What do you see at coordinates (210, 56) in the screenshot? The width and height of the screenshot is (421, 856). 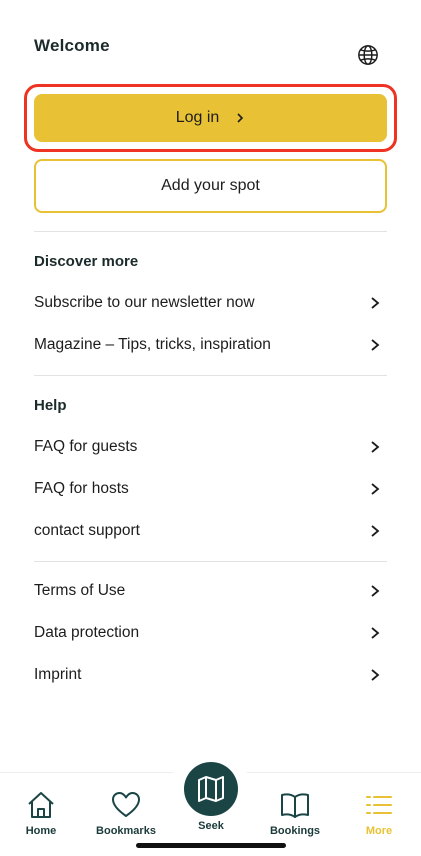 I see `header: Welcome` at bounding box center [210, 56].